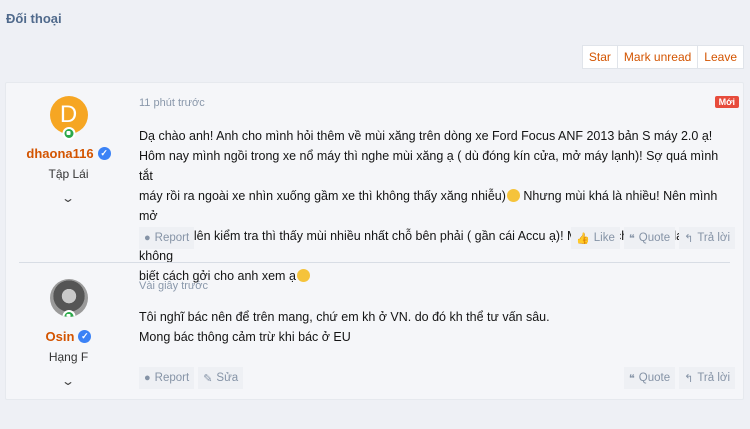  Describe the element at coordinates (513, 195) in the screenshot. I see `sad-emoji-icon` at that location.